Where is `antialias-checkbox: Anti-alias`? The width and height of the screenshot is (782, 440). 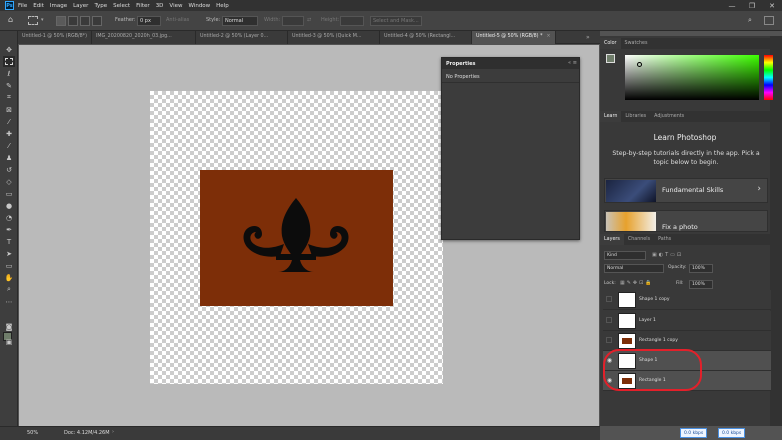 antialias-checkbox: Anti-alias is located at coordinates (177, 20).